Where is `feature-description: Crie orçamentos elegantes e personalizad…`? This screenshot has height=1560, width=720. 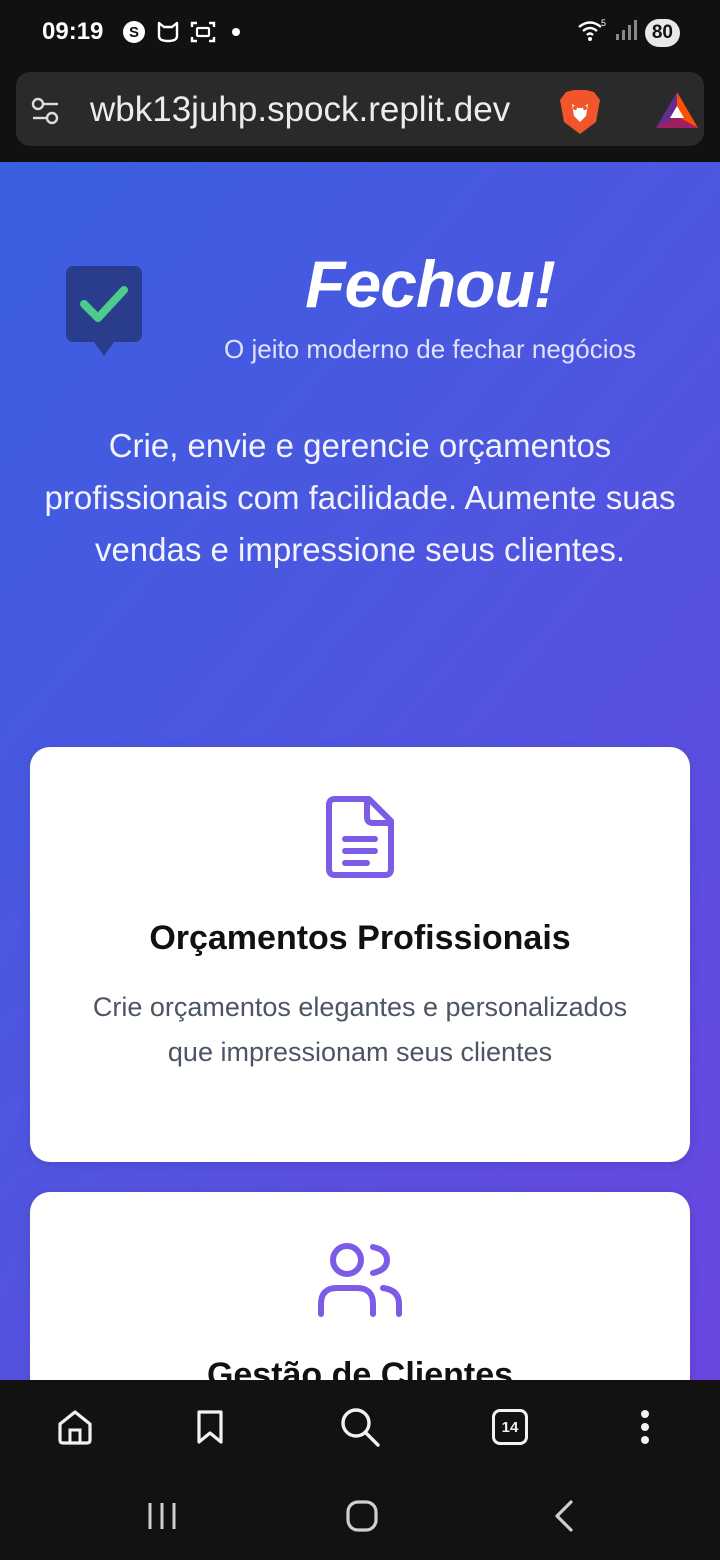
feature-description: Crie orçamentos elegantes e personalizad… is located at coordinates (360, 1029).